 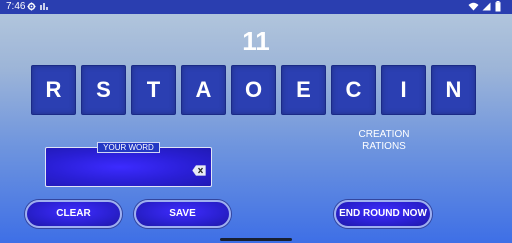 I want to click on letter-tile: S, so click(x=103, y=90).